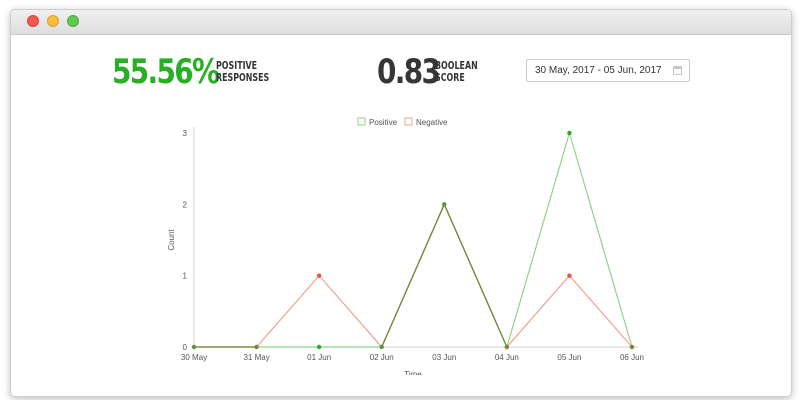 Image resolution: width=800 pixels, height=400 pixels. Describe the element at coordinates (569, 357) in the screenshot. I see `x-tick-label: 05 Jun` at that location.